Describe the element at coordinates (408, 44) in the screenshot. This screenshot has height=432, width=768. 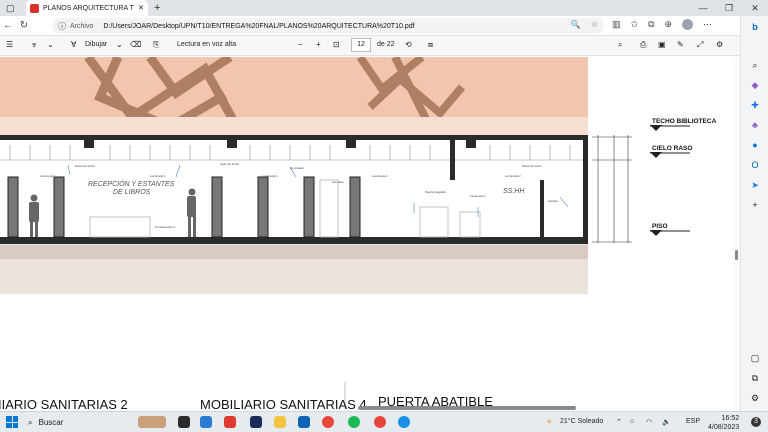
I see `rotate-icon: ⟲` at that location.